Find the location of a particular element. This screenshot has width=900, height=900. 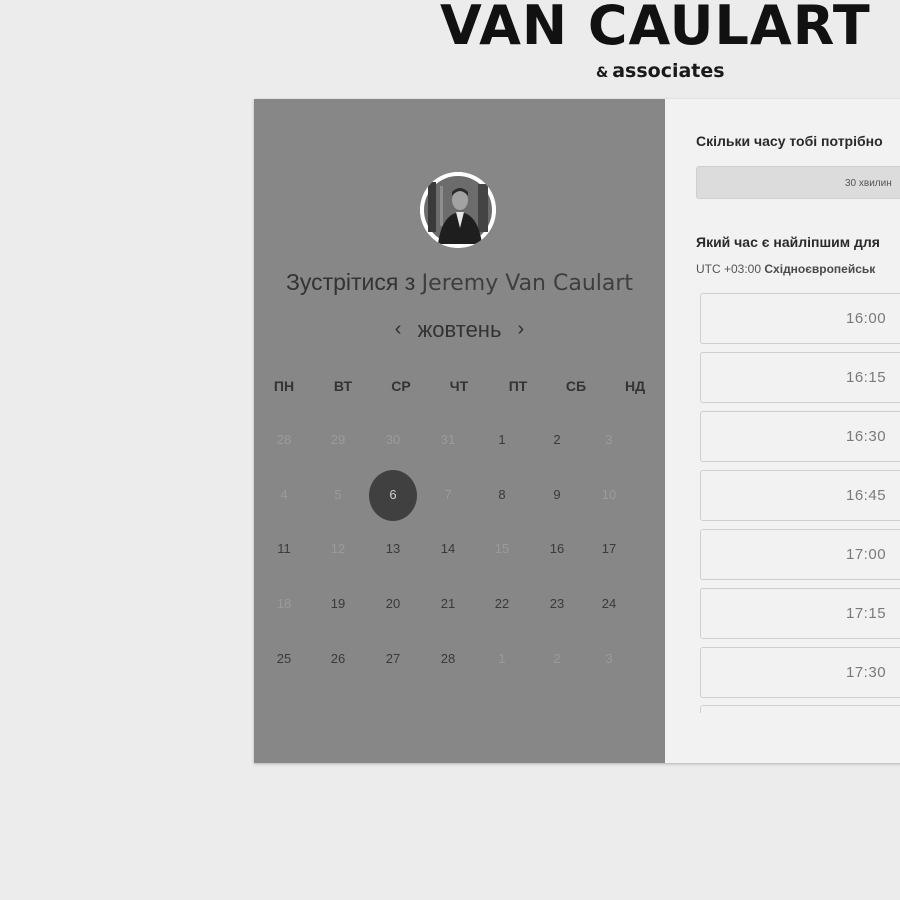

time-slot-button: 16:00 is located at coordinates (800, 318).